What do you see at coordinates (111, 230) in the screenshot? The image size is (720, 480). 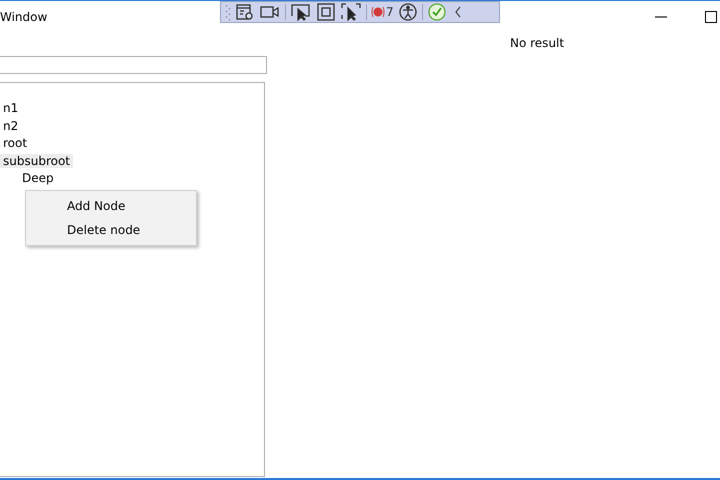 I see `menu-item: Delete node` at bounding box center [111, 230].